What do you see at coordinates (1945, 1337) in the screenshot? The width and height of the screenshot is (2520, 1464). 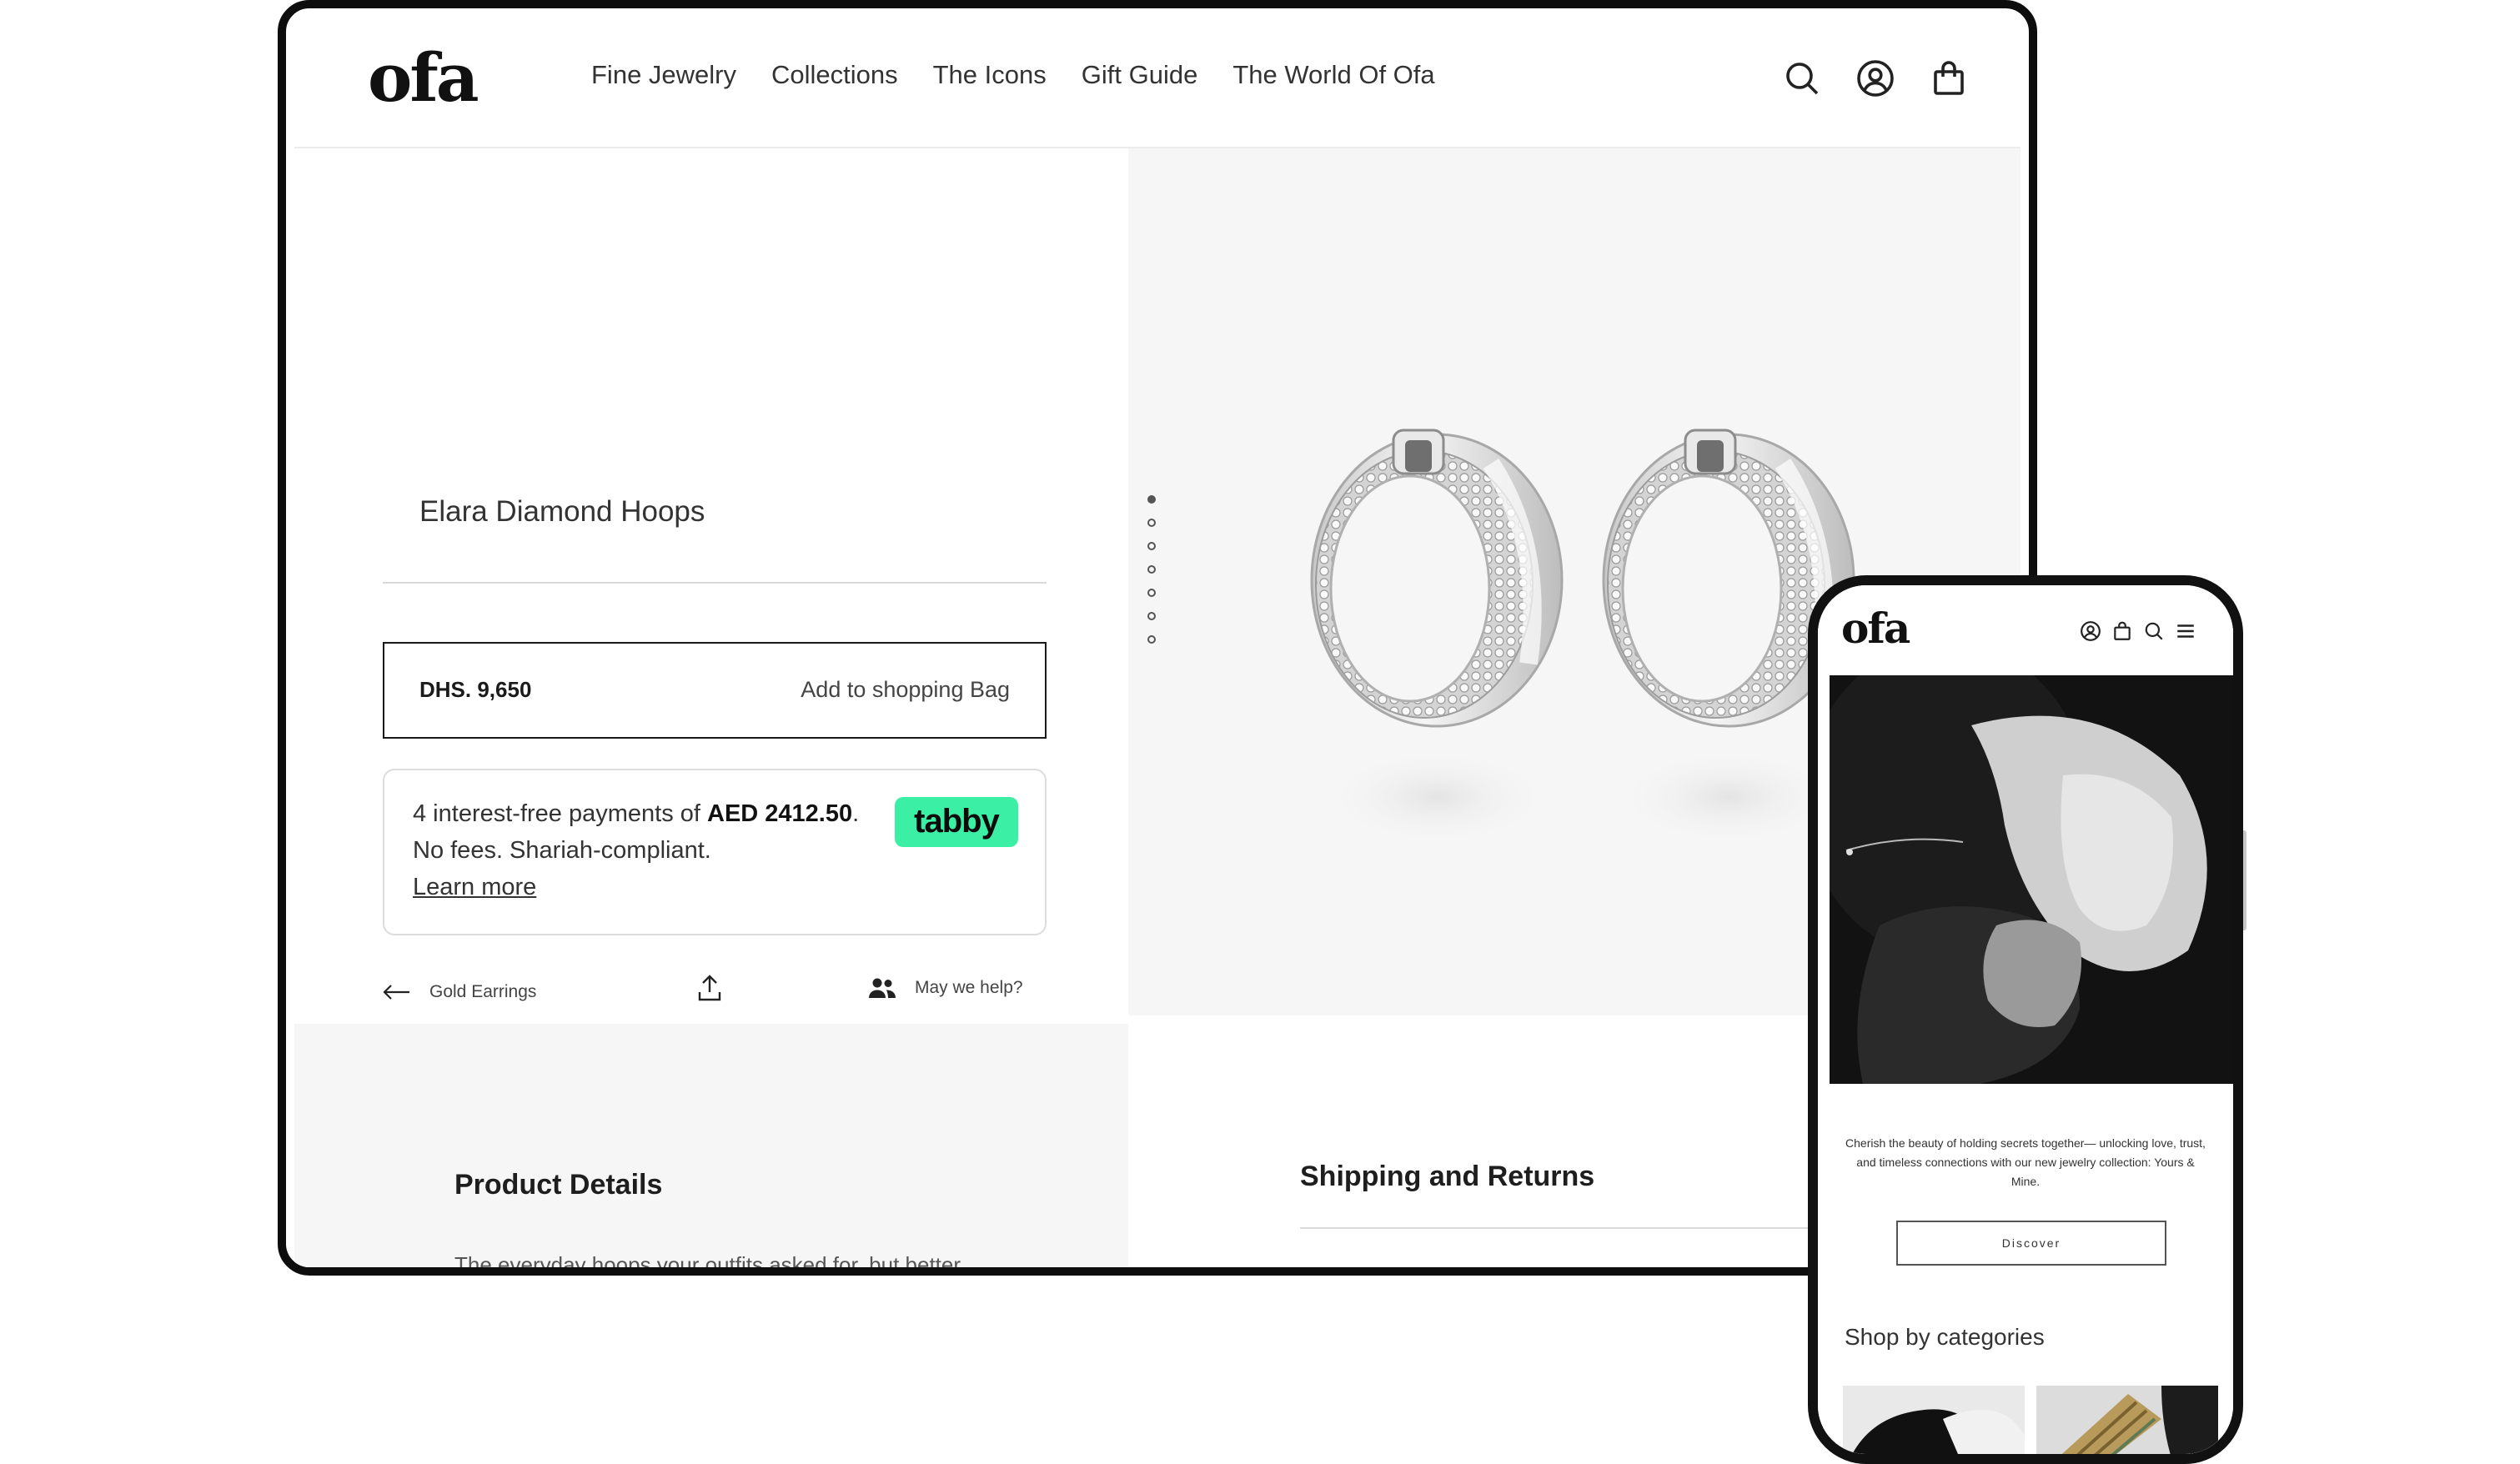 I see `shop-by-categories-heading: Shop by categories` at bounding box center [1945, 1337].